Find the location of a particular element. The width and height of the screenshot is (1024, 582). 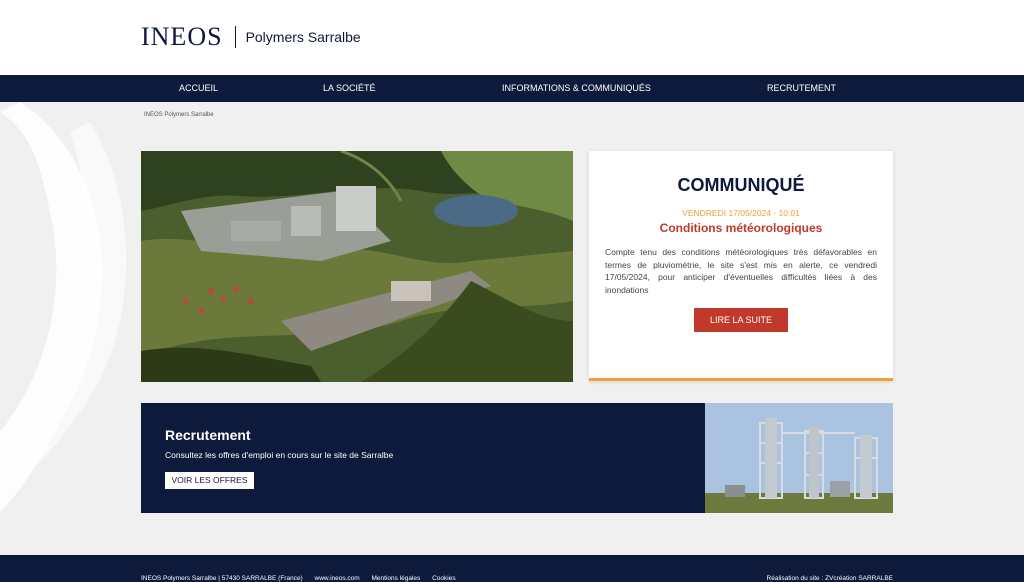

nav-item-accueil: ACCUEIL is located at coordinates (198, 88).